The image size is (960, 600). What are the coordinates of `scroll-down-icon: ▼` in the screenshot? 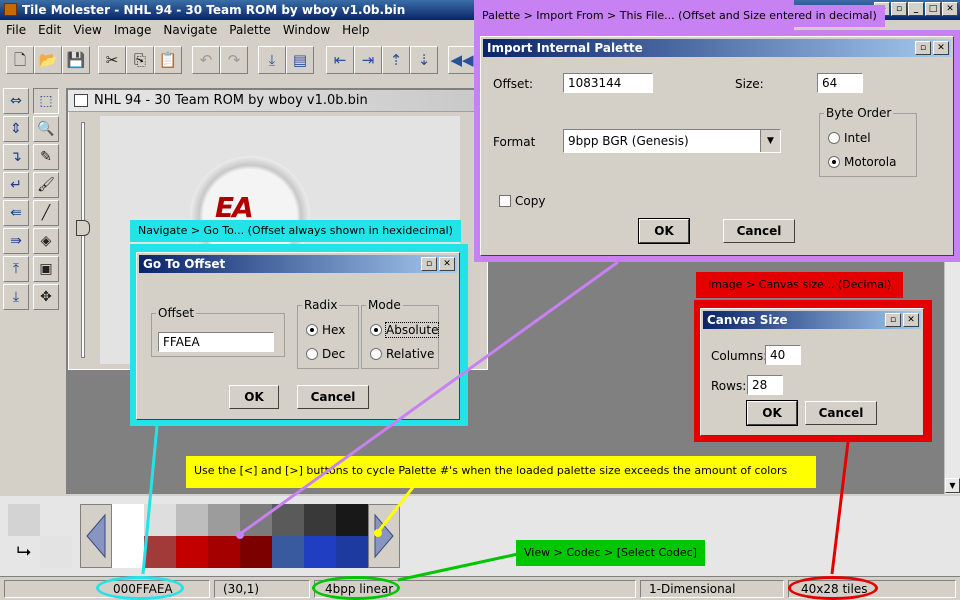 It's located at (952, 485).